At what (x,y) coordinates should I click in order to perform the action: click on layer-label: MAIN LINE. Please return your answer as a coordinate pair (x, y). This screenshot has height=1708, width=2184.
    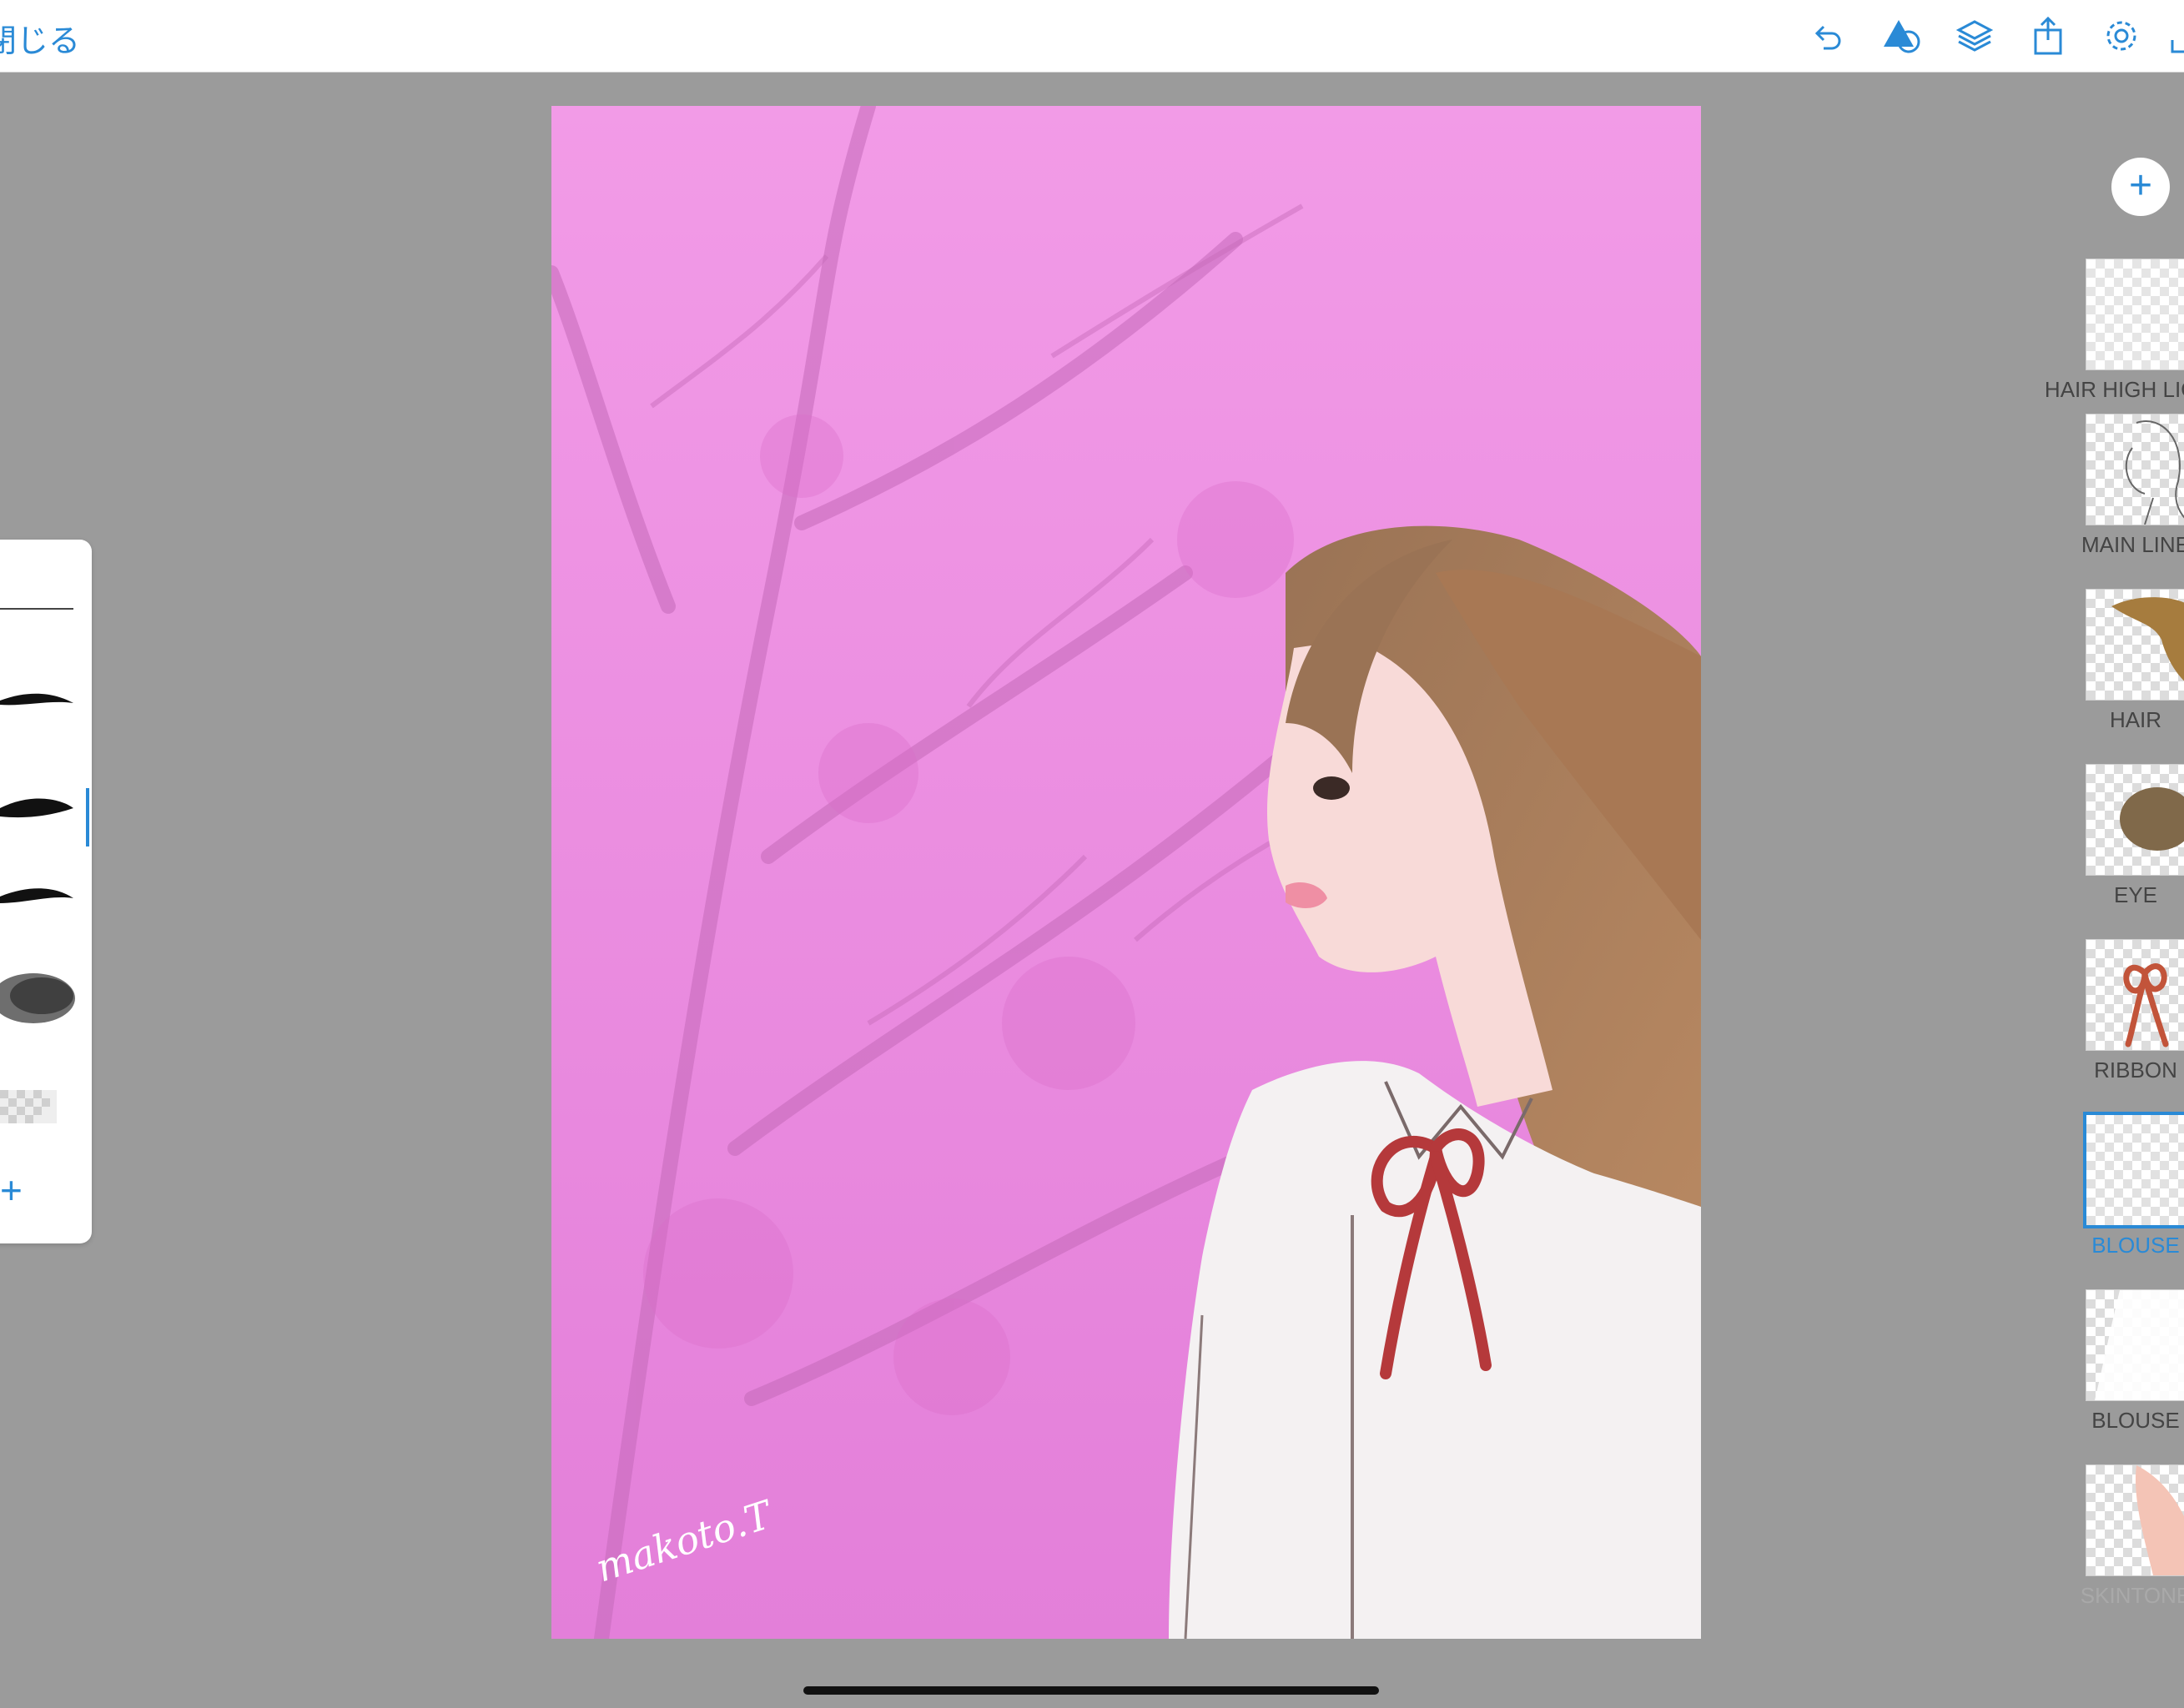
    Looking at the image, I should click on (2132, 544).